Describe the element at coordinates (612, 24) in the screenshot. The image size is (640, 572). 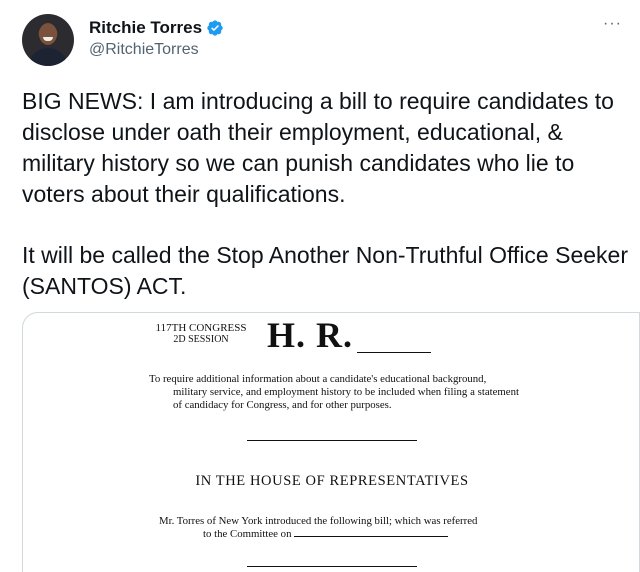
I see `more-icon: ···` at that location.